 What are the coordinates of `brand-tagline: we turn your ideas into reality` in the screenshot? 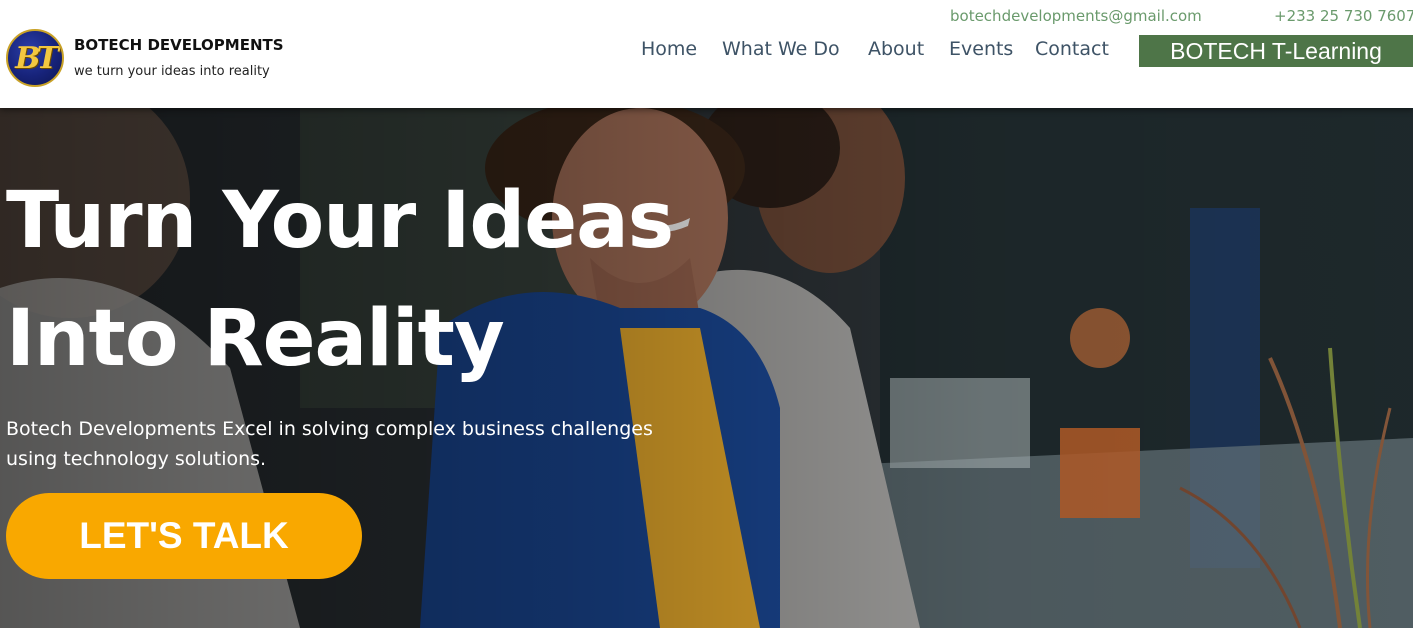 It's located at (172, 71).